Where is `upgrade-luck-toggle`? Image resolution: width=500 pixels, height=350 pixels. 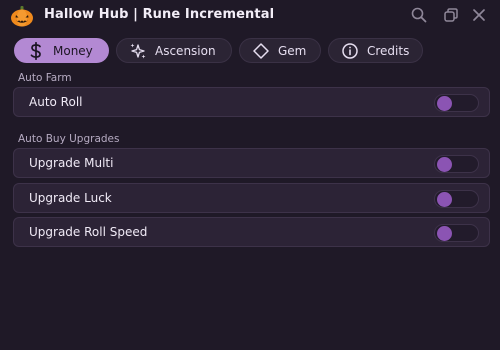
upgrade-luck-toggle is located at coordinates (456, 199).